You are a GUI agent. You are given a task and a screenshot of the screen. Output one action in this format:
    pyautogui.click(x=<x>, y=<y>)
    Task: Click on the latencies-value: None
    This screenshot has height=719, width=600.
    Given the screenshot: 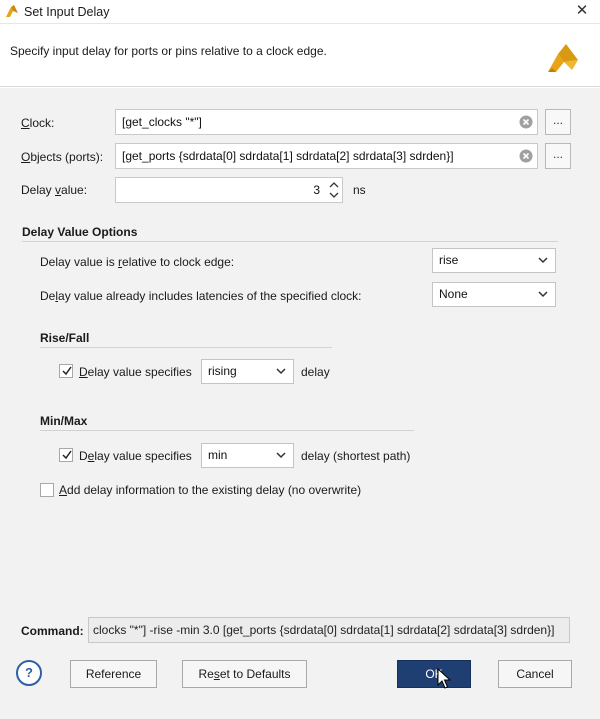 What is the action you would take?
    pyautogui.click(x=453, y=294)
    